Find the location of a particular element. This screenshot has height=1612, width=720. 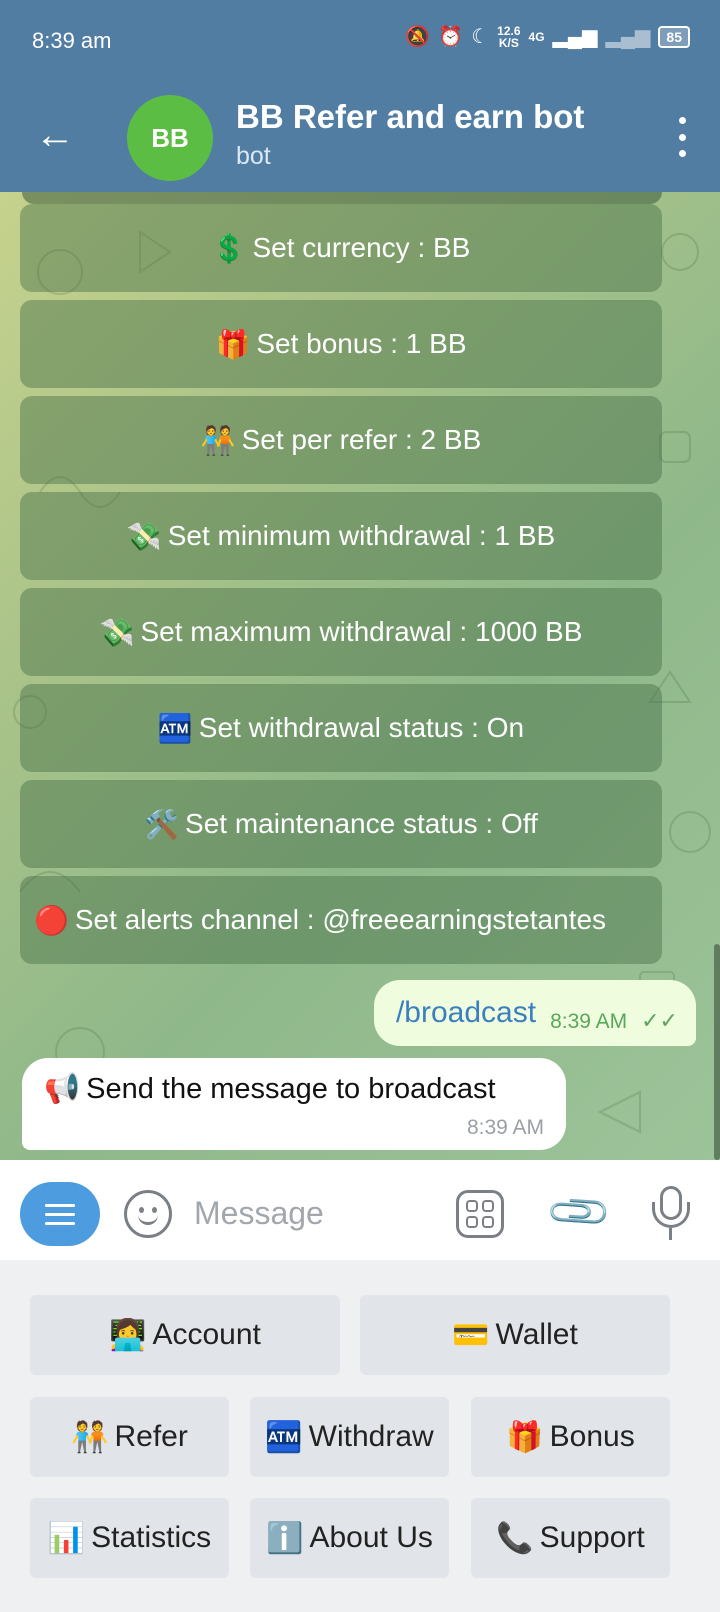

set-minimum-withdrawal-button: 💸 Set minimum withdrawal : 1 BB is located at coordinates (341, 536).